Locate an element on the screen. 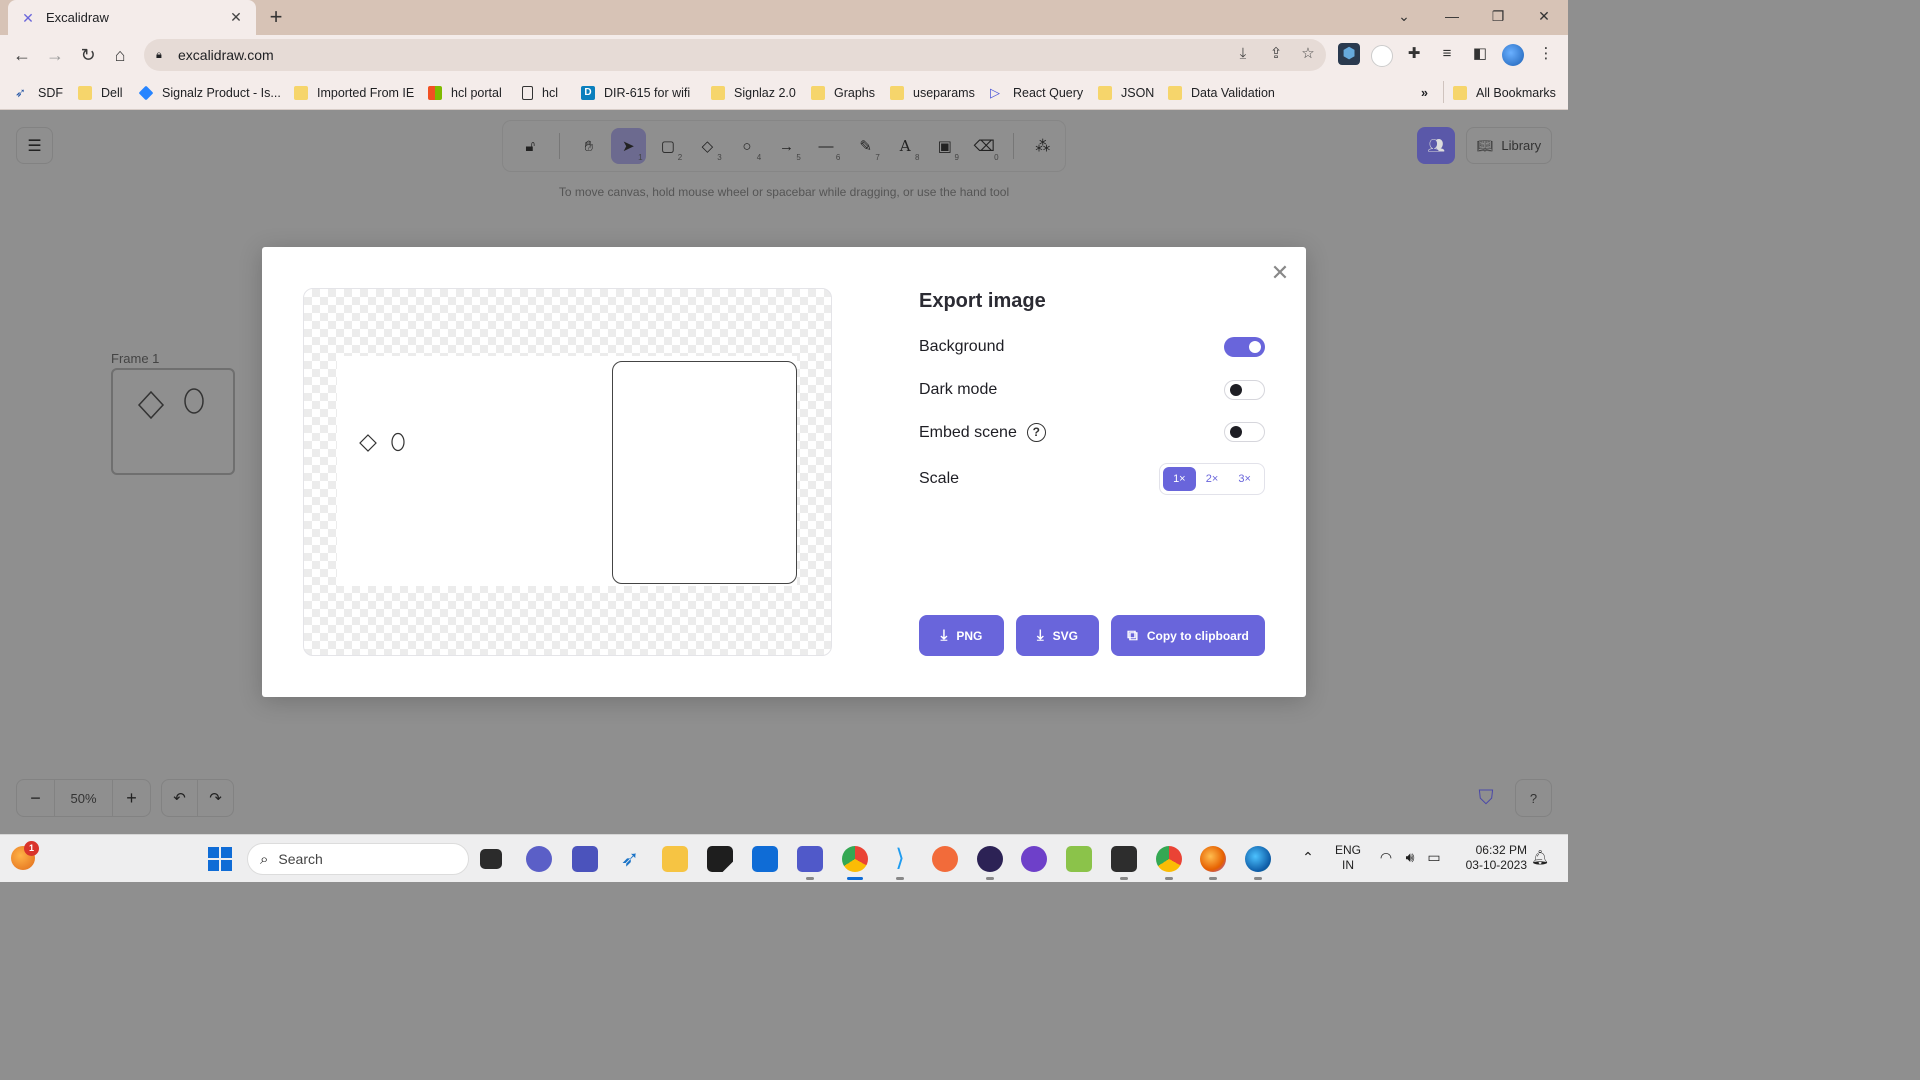 This screenshot has height=1080, width=1920. scale-3x-button: 3× is located at coordinates (1244, 479).